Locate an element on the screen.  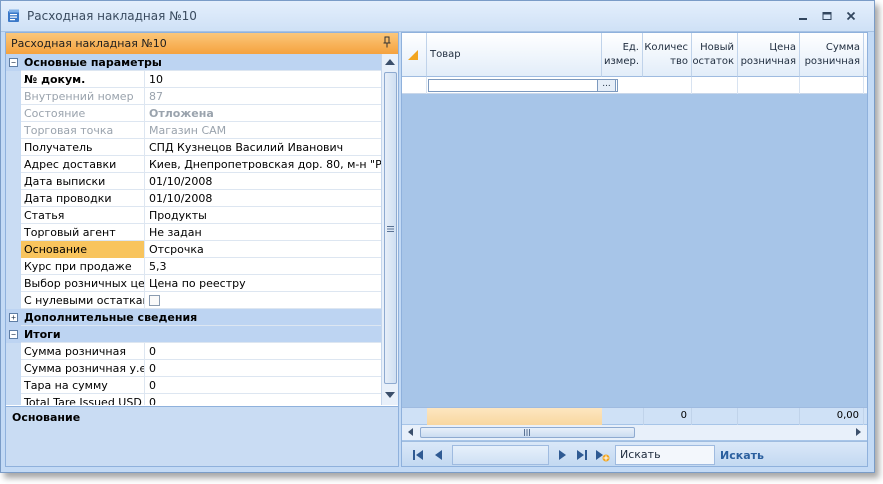
grid-footer-totals: 0 0,00 is located at coordinates (634, 416).